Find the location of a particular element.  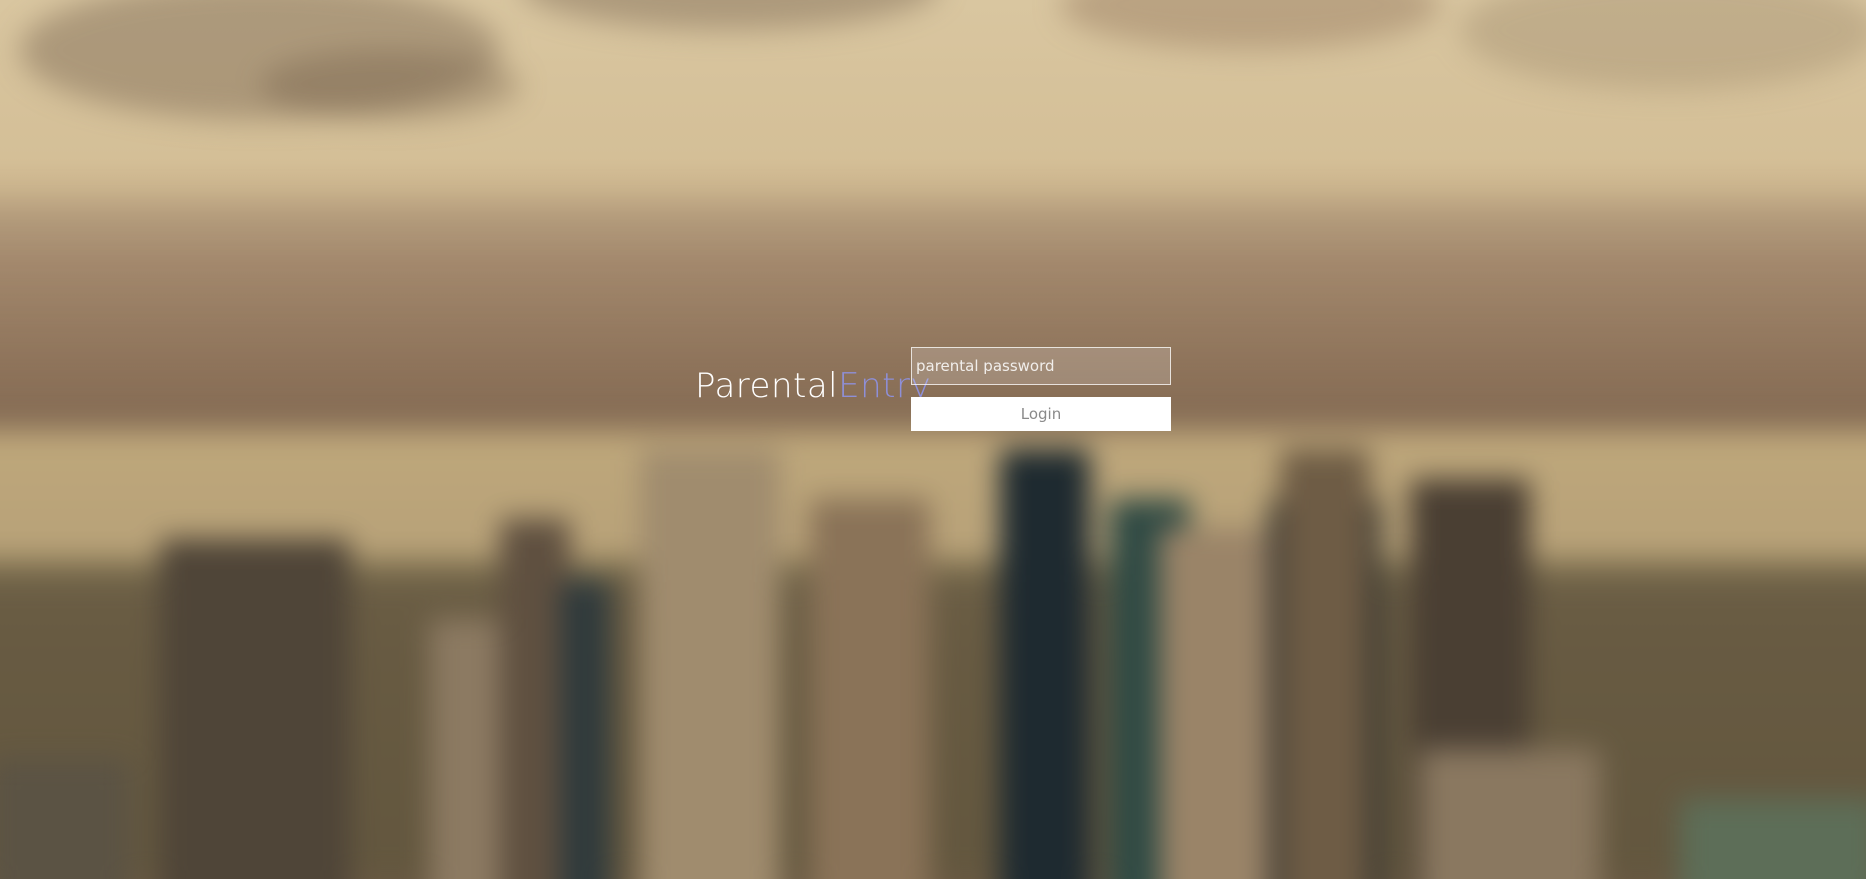

logo-text-parental: Parental is located at coordinates (767, 386).